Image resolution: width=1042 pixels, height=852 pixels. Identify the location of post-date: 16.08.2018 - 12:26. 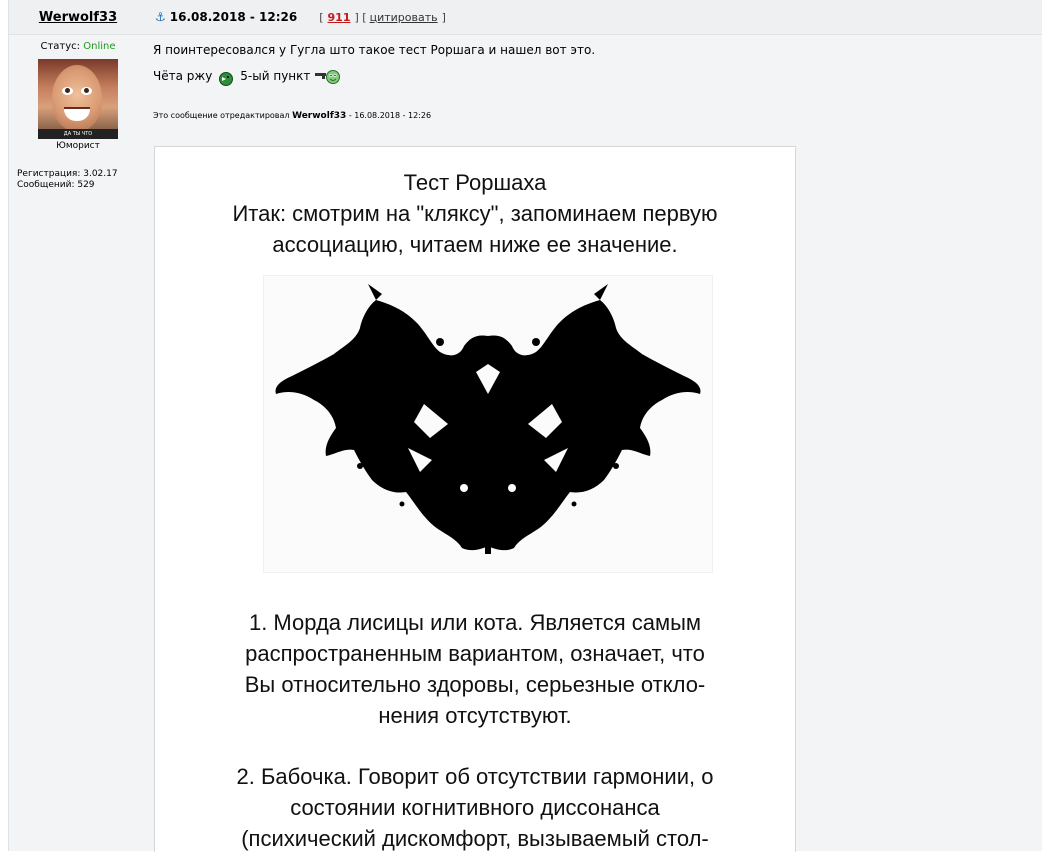
(233, 17).